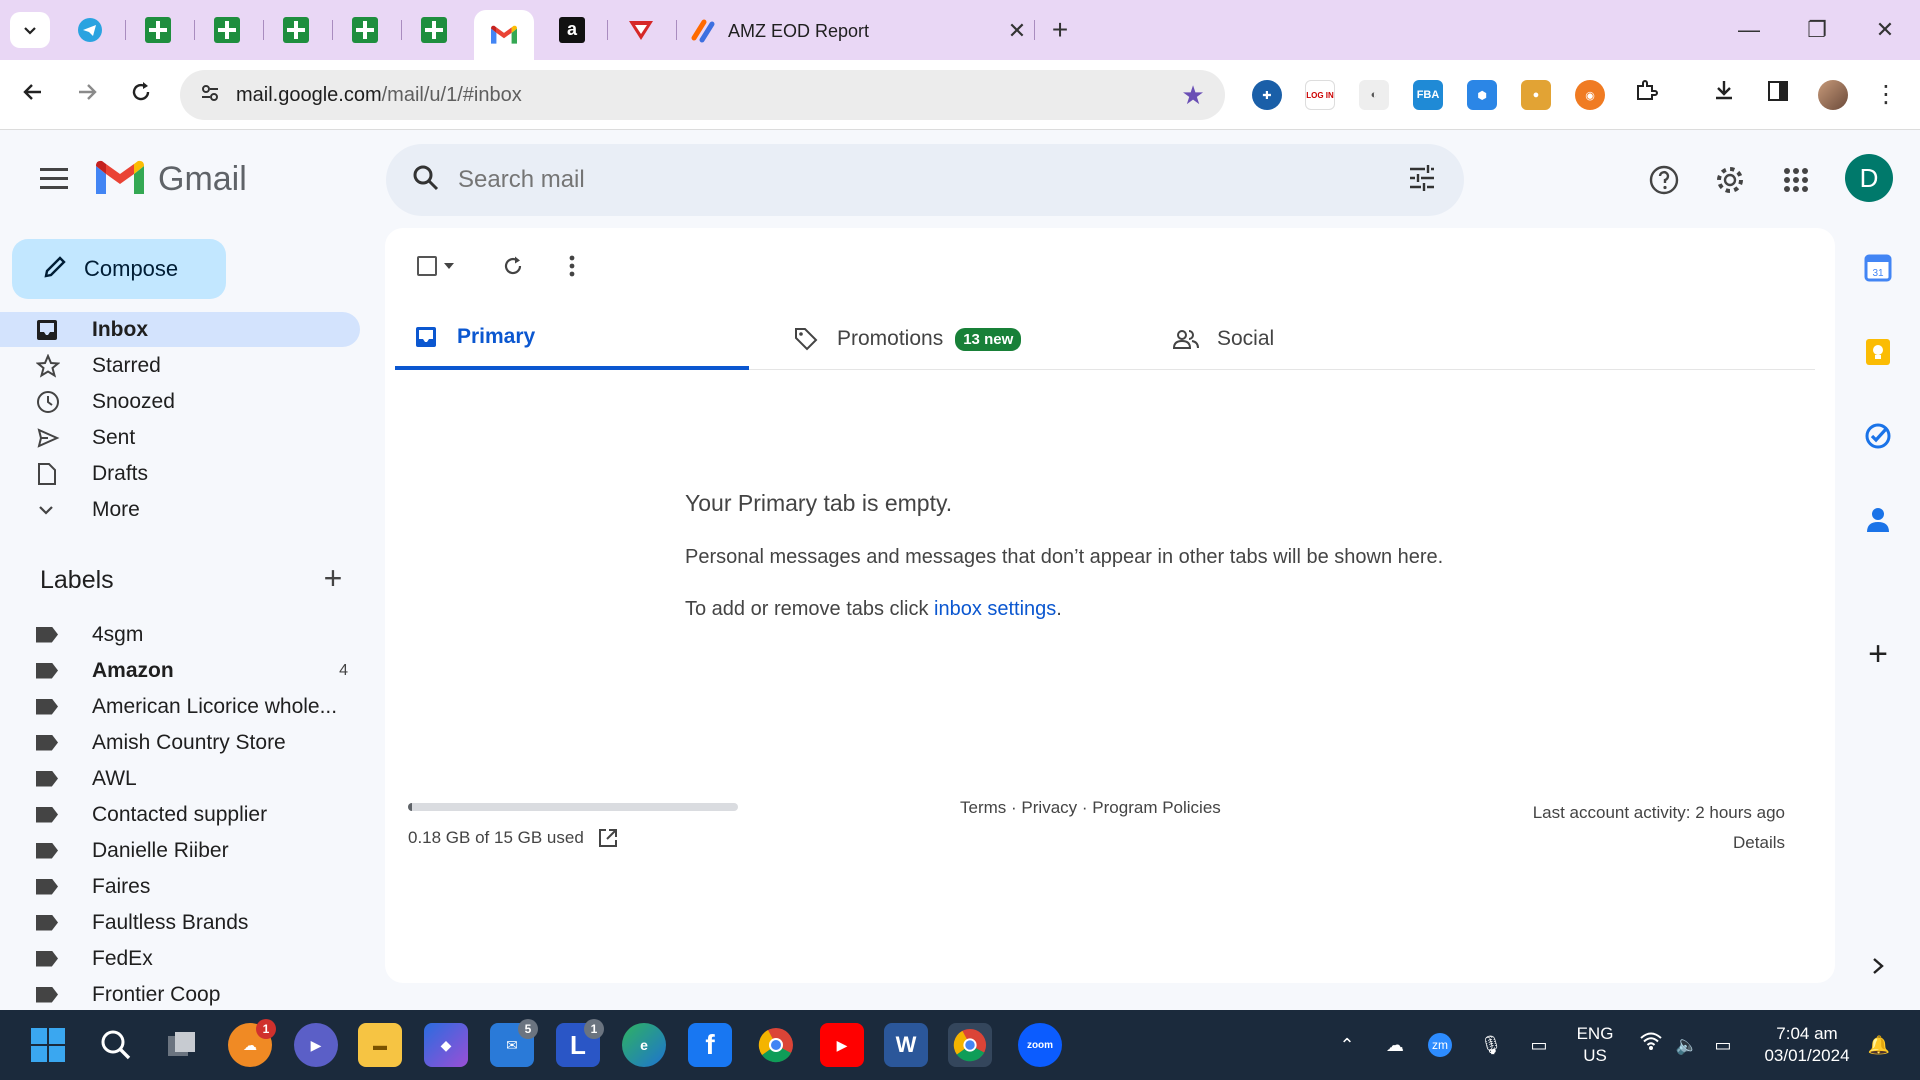  Describe the element at coordinates (1659, 843) in the screenshot. I see `activity-details-link: Details` at that location.